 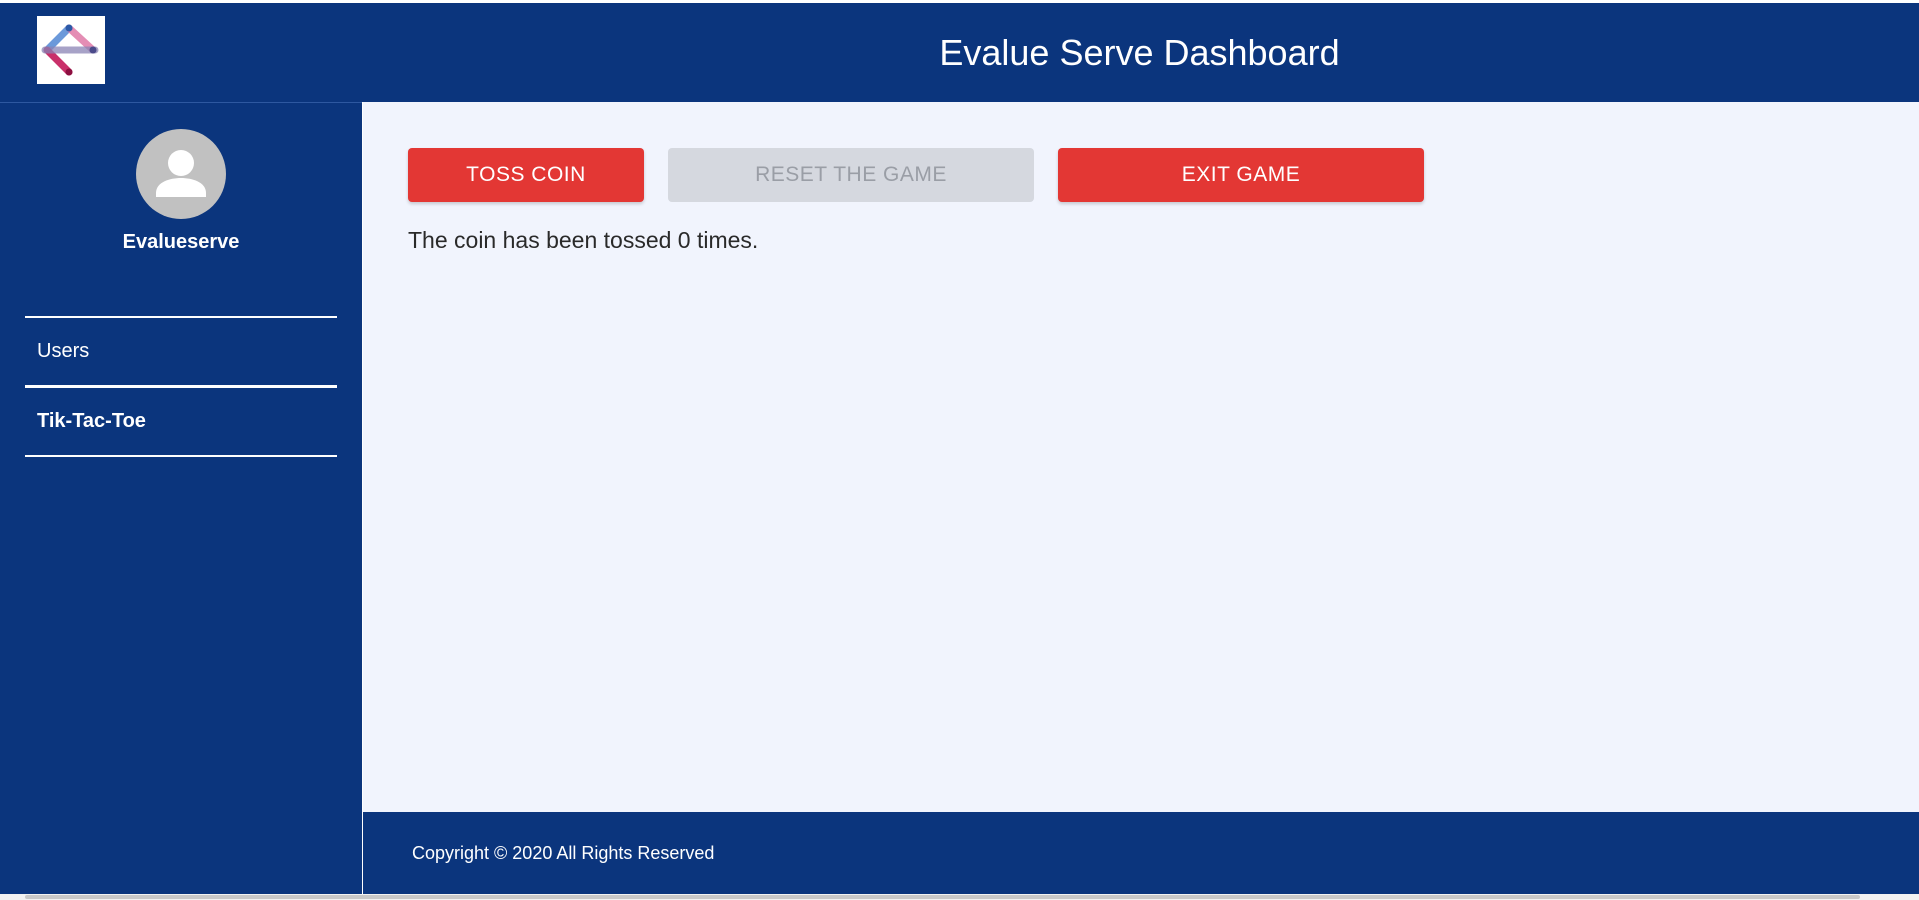 I want to click on footer: Copyright © 2020 All Rights Reserved, so click(x=1141, y=853).